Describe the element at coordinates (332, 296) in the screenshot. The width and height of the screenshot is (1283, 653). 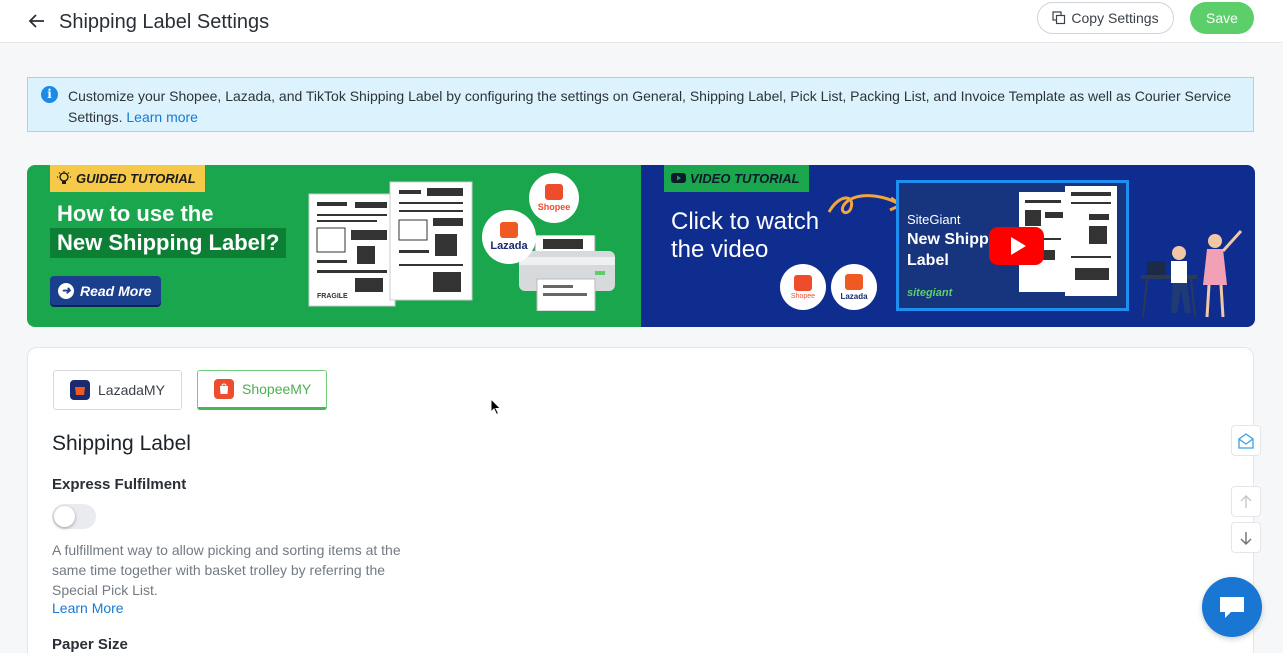
I see `svg-text: FRAGILE` at that location.